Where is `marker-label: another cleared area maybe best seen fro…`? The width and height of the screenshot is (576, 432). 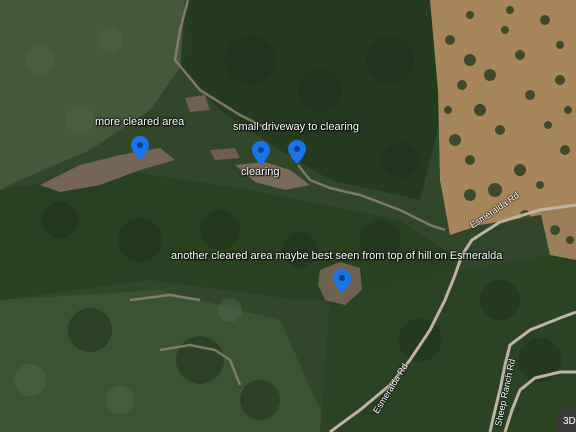
marker-label: another cleared area maybe best seen fro… is located at coordinates (336, 256).